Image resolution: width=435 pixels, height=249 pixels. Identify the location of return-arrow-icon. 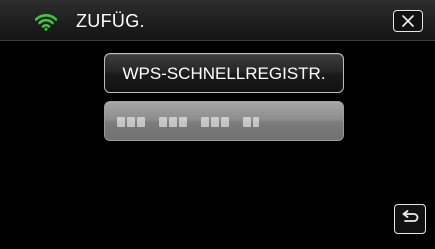
(410, 216).